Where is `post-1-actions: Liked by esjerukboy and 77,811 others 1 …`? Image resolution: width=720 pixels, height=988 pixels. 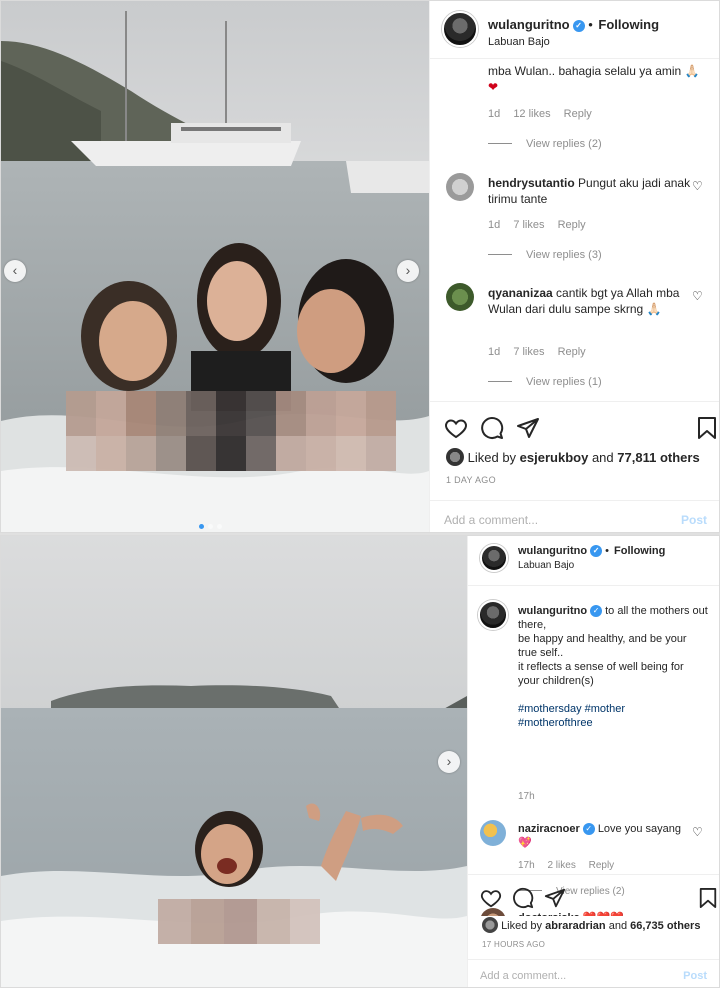 post-1-actions: Liked by esjerukboy and 77,811 others 1 … is located at coordinates (574, 466).